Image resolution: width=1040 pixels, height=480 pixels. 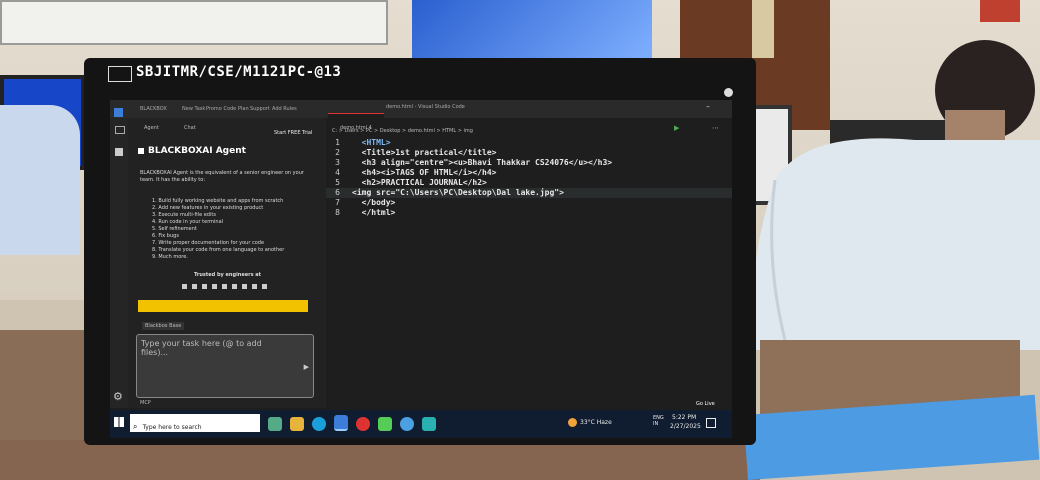 I want to click on clock-date: 2/27/2025, so click(x=685, y=426).